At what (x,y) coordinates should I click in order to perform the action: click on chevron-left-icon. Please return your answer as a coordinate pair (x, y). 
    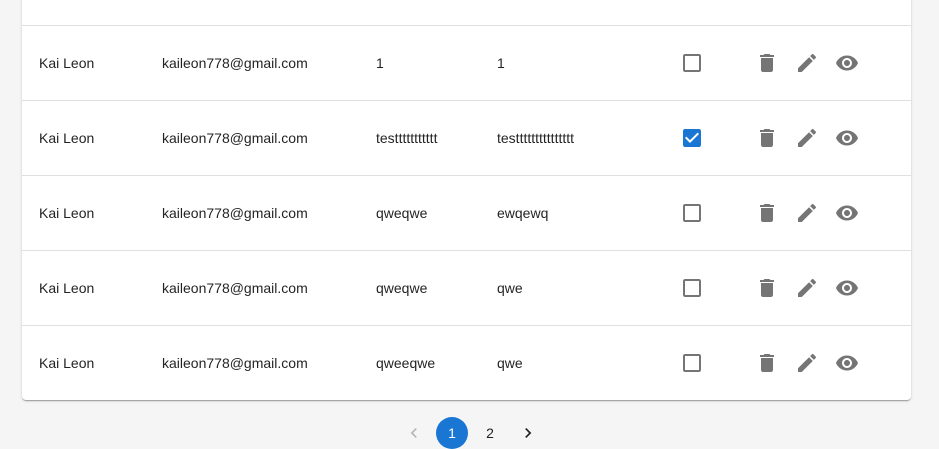
    Looking at the image, I should click on (413, 433).